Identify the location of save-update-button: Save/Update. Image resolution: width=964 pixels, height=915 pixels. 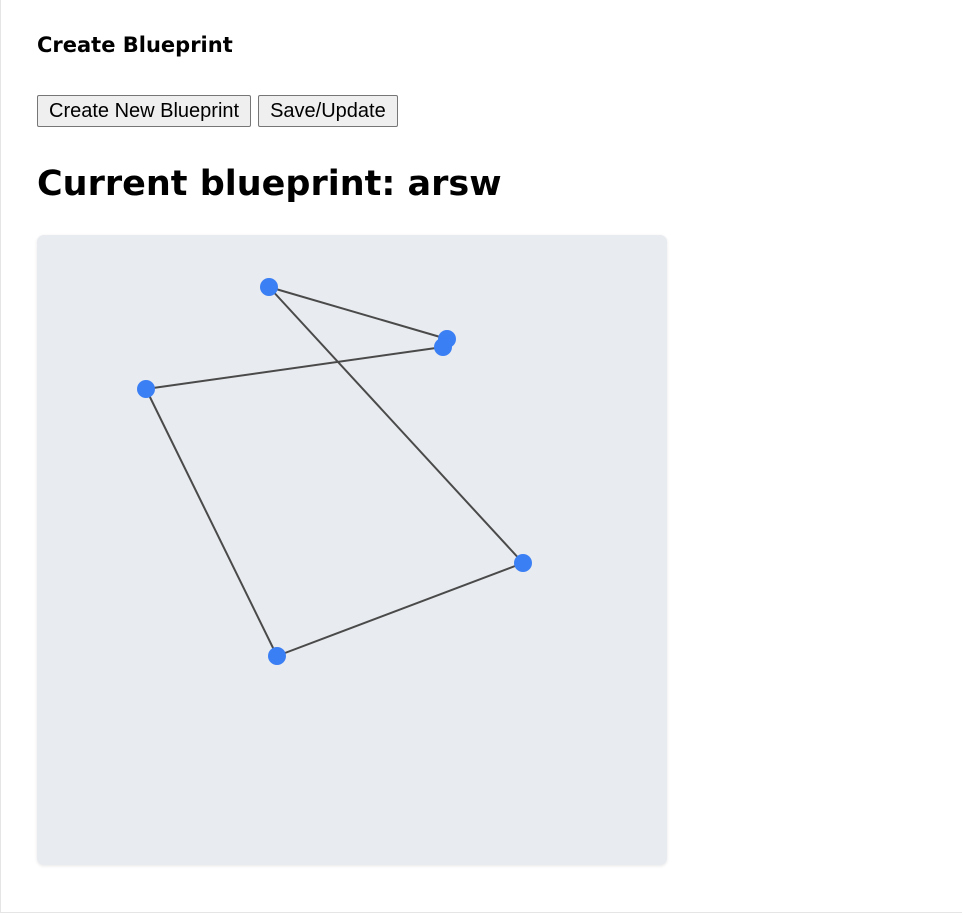
(328, 111).